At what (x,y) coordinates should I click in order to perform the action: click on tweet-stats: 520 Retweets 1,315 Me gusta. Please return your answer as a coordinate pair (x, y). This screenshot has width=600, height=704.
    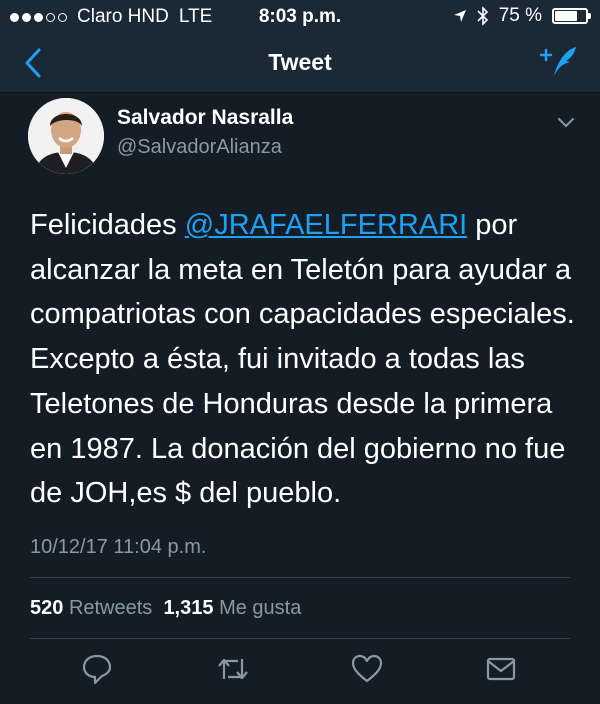
    Looking at the image, I should click on (165, 608).